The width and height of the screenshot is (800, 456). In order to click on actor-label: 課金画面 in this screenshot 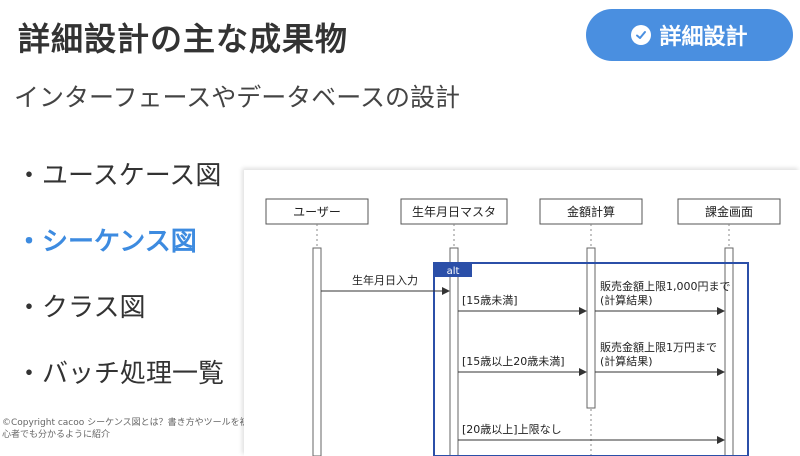, I will do `click(729, 211)`.